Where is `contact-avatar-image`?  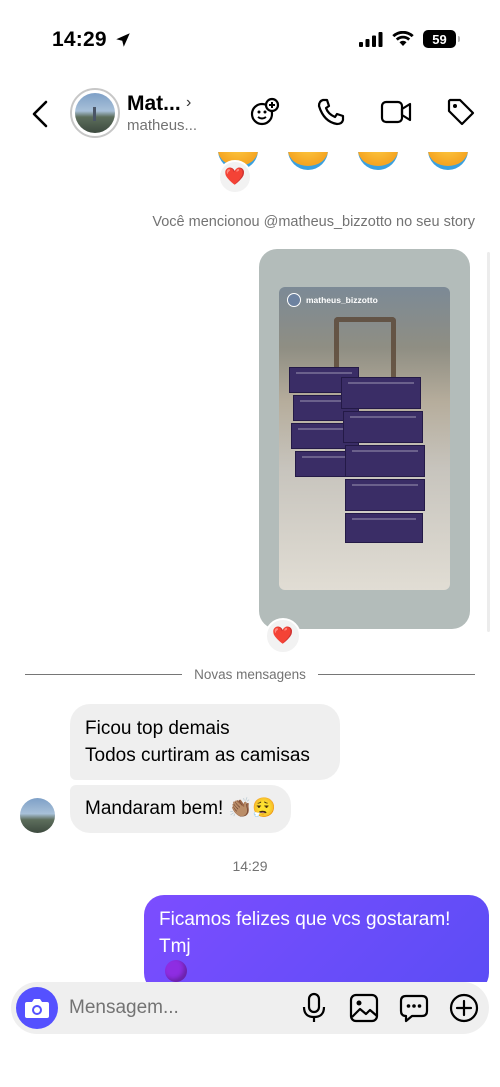
contact-avatar-image is located at coordinates (95, 113).